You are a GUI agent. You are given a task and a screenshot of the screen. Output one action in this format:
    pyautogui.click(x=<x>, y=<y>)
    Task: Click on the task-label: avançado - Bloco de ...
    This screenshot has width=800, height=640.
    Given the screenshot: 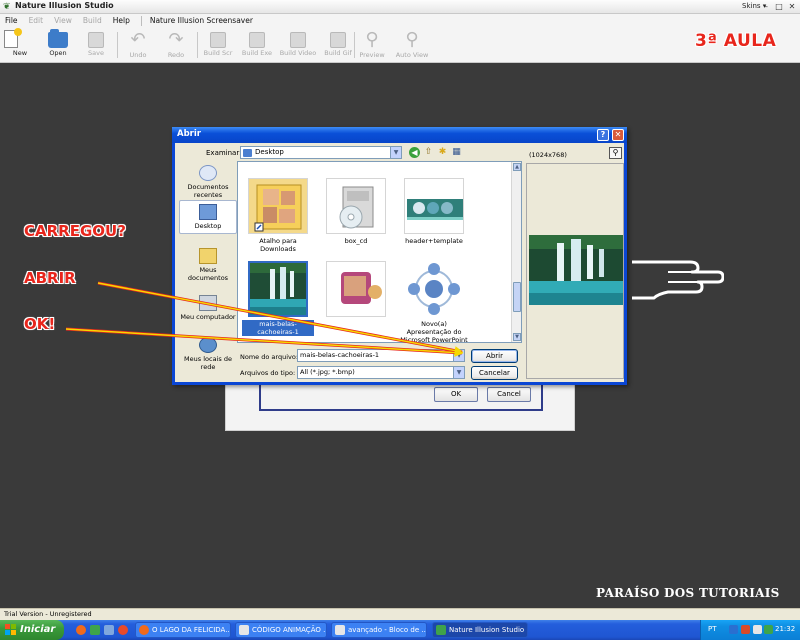 What is the action you would take?
    pyautogui.click(x=387, y=630)
    